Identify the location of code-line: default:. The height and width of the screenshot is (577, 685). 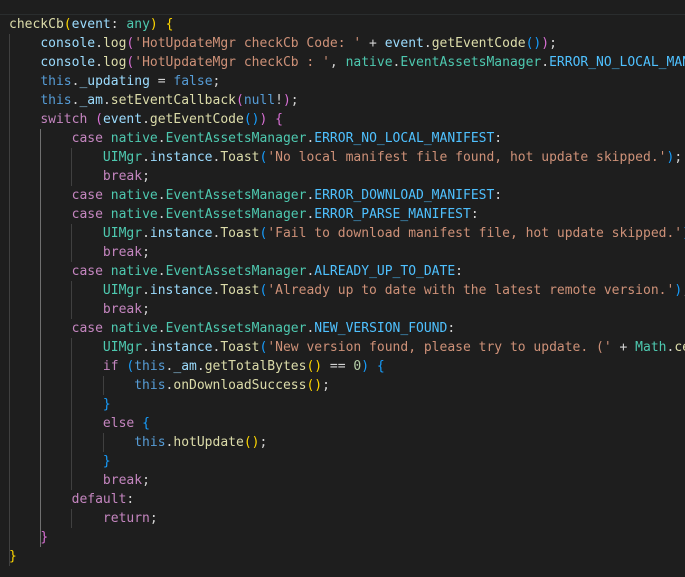
(67, 499).